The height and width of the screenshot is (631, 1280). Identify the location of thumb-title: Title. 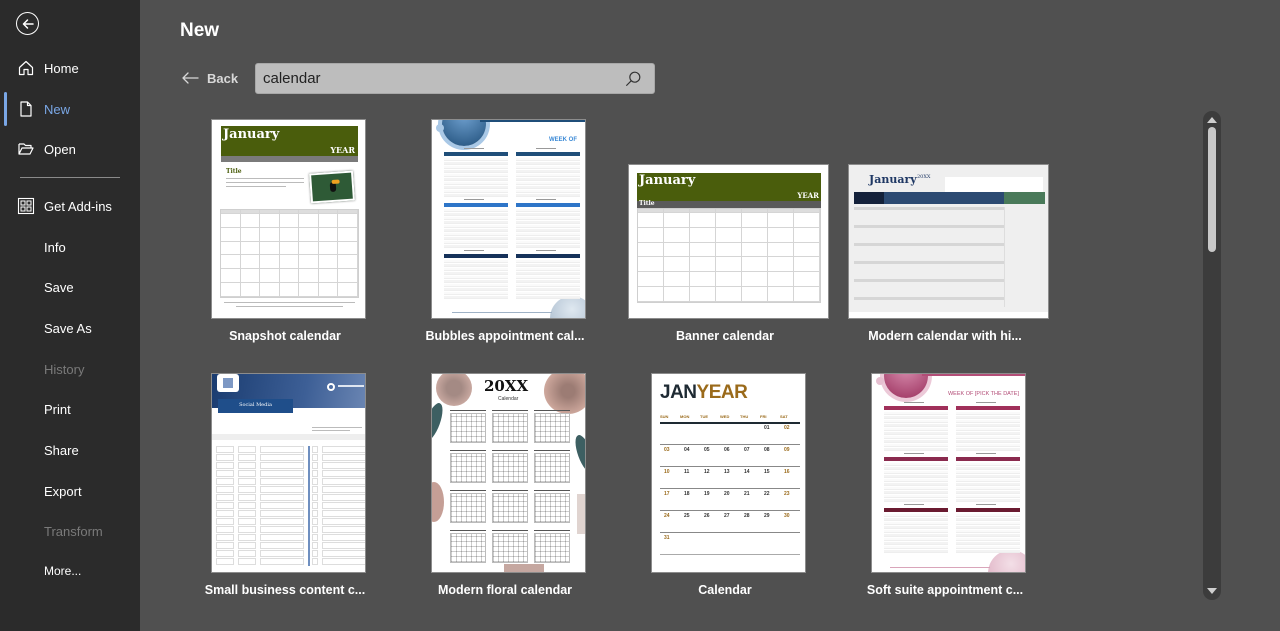
(234, 171).